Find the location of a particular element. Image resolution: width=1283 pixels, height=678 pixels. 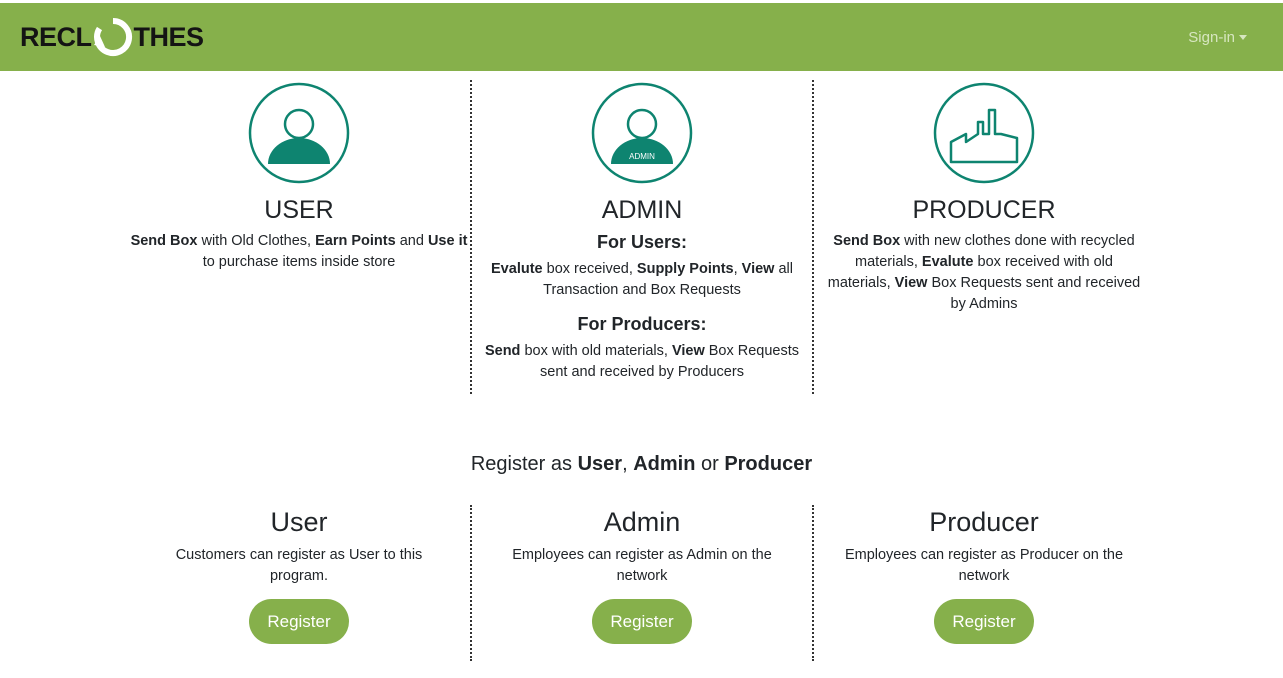

emphasis-text: User is located at coordinates (600, 464).